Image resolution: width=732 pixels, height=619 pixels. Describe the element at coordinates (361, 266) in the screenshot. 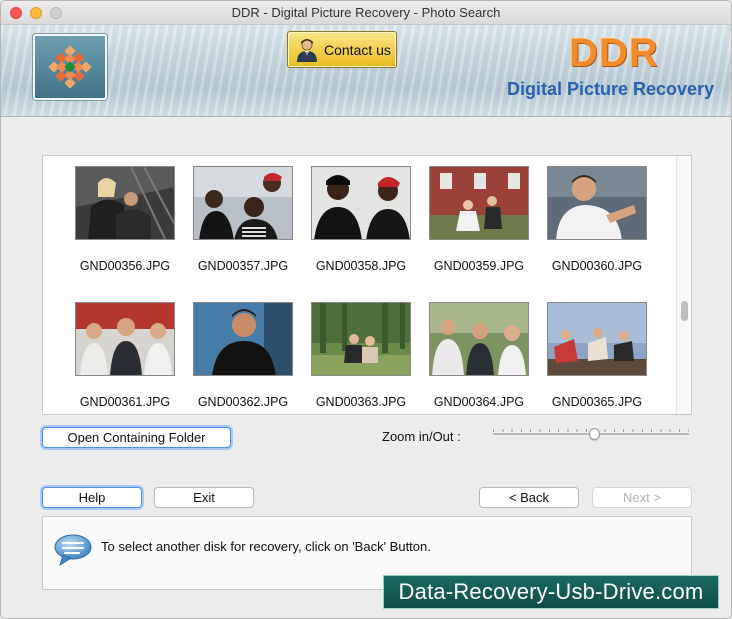

I see `photo-filename: GND00358.JPG` at that location.